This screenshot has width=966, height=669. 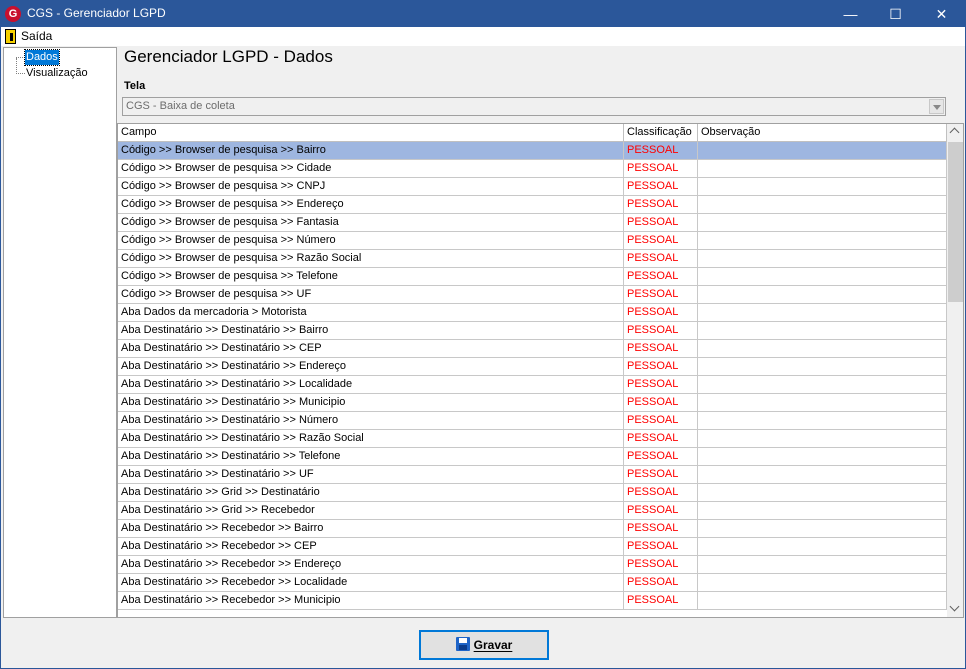 What do you see at coordinates (371, 546) in the screenshot?
I see `cell-campo: Aba Destinatário >> Recebedor >> CEP` at bounding box center [371, 546].